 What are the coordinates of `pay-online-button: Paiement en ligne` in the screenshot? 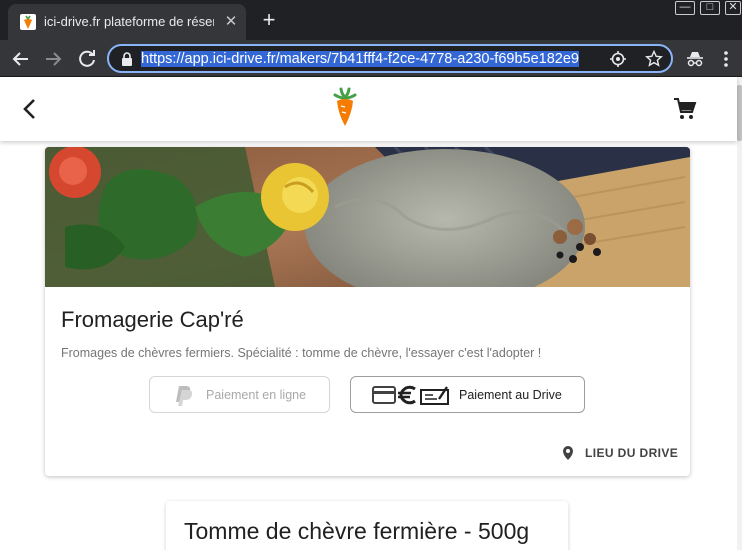 It's located at (239, 394).